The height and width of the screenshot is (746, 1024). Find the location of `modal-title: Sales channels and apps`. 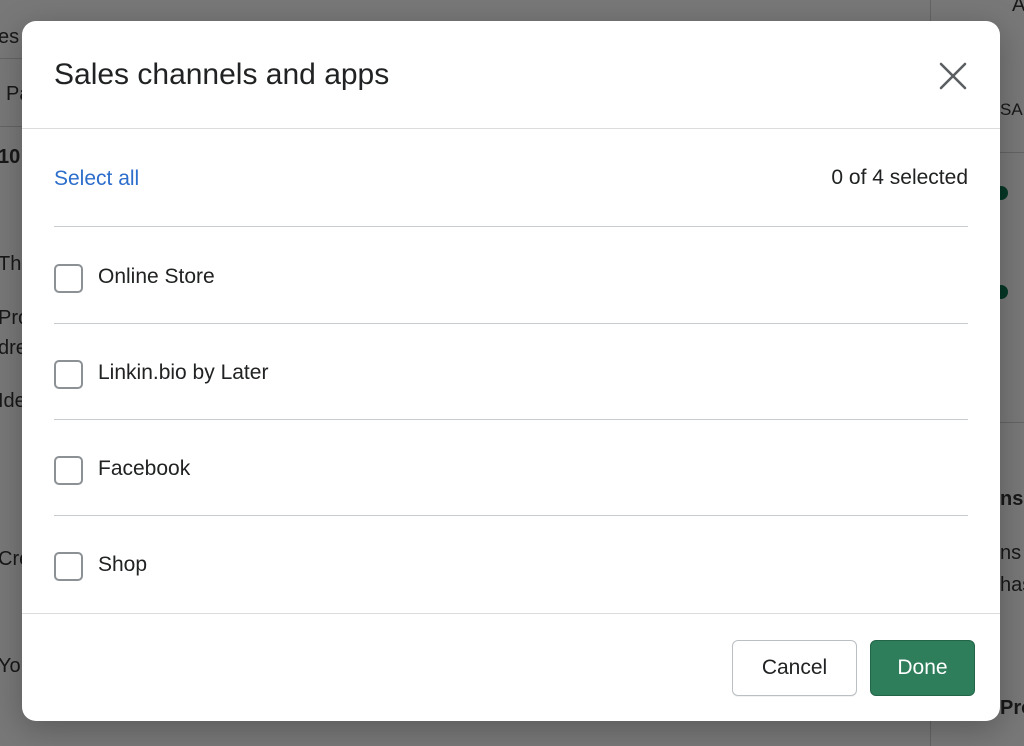

modal-title: Sales channels and apps is located at coordinates (222, 74).